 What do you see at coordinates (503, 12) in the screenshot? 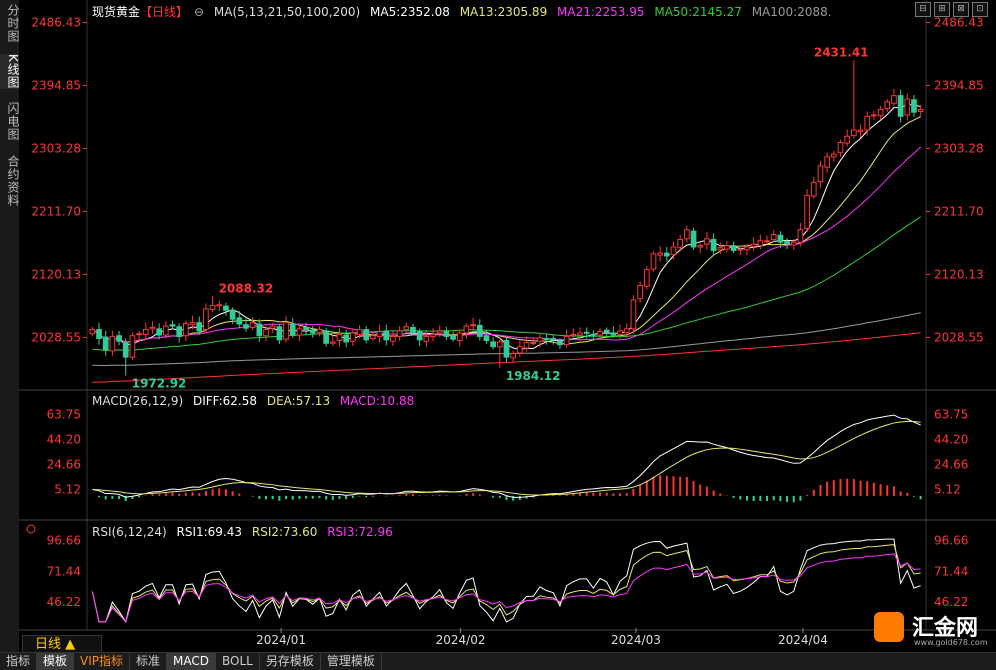
I see `ma13-value: MA13:2305.89` at bounding box center [503, 12].